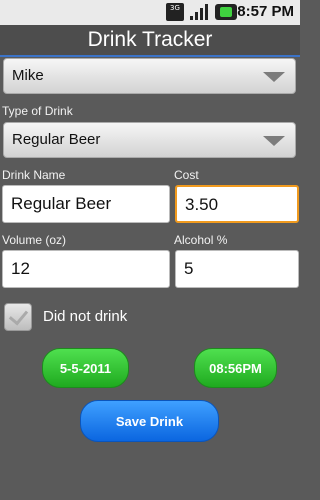  What do you see at coordinates (149, 421) in the screenshot?
I see `save-drink-button: Save Drink` at bounding box center [149, 421].